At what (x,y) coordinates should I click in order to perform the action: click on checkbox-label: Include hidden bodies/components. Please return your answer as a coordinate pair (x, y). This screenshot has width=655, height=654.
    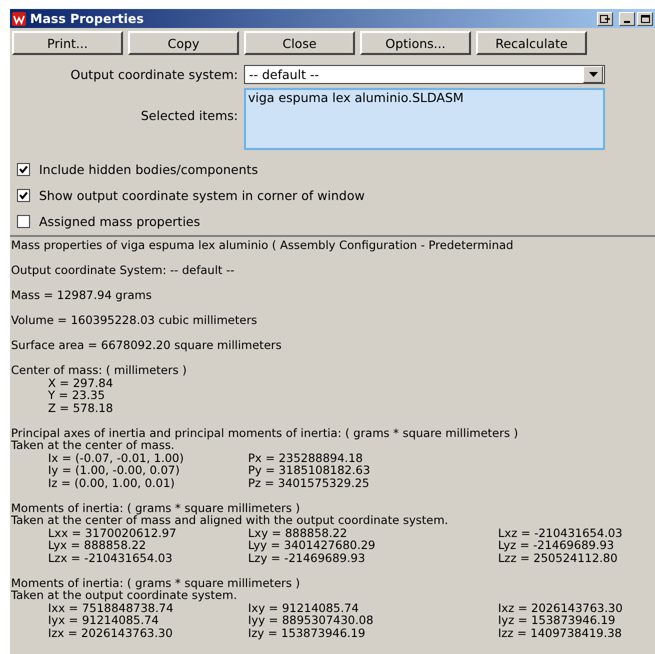
    Looking at the image, I should click on (148, 169).